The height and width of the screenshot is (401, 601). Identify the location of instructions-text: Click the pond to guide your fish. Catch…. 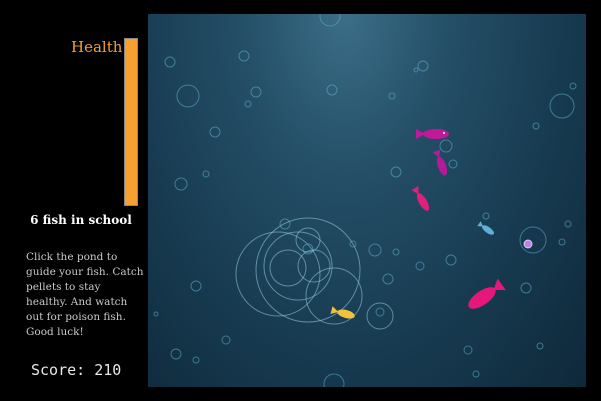
(85, 294).